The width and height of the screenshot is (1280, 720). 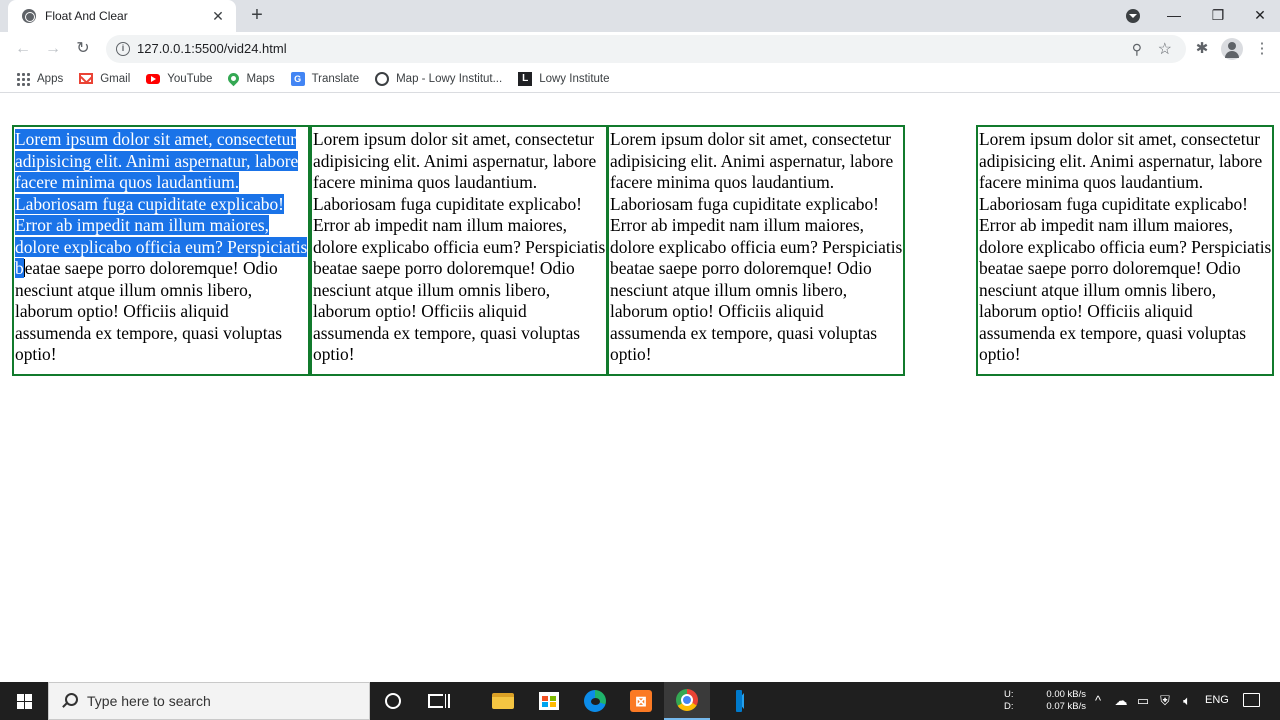 What do you see at coordinates (646, 49) in the screenshot?
I see `address-bar: i 127.0.0.1:5500/vid24.html ⚲ ☆` at bounding box center [646, 49].